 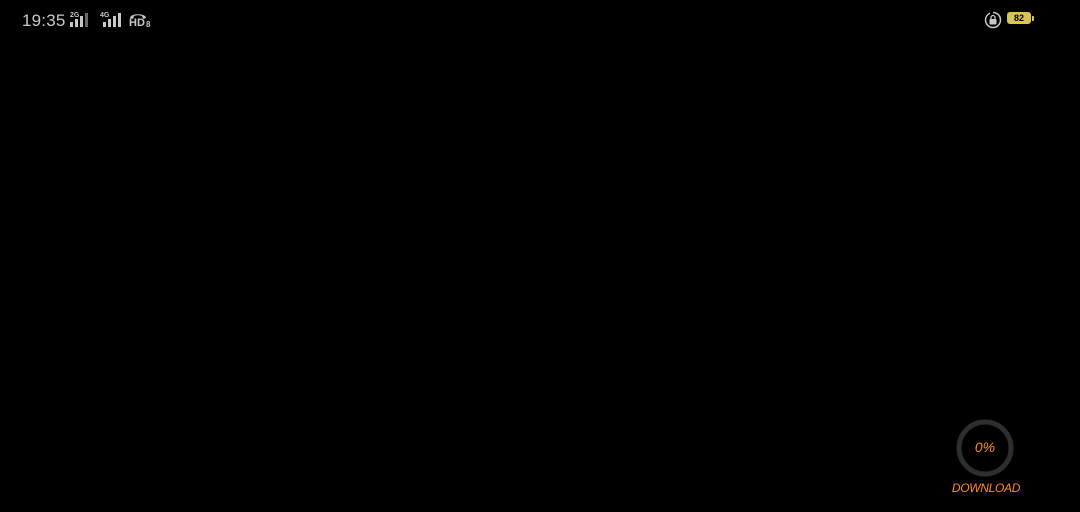 What do you see at coordinates (985, 447) in the screenshot?
I see `download-percent: 0%` at bounding box center [985, 447].